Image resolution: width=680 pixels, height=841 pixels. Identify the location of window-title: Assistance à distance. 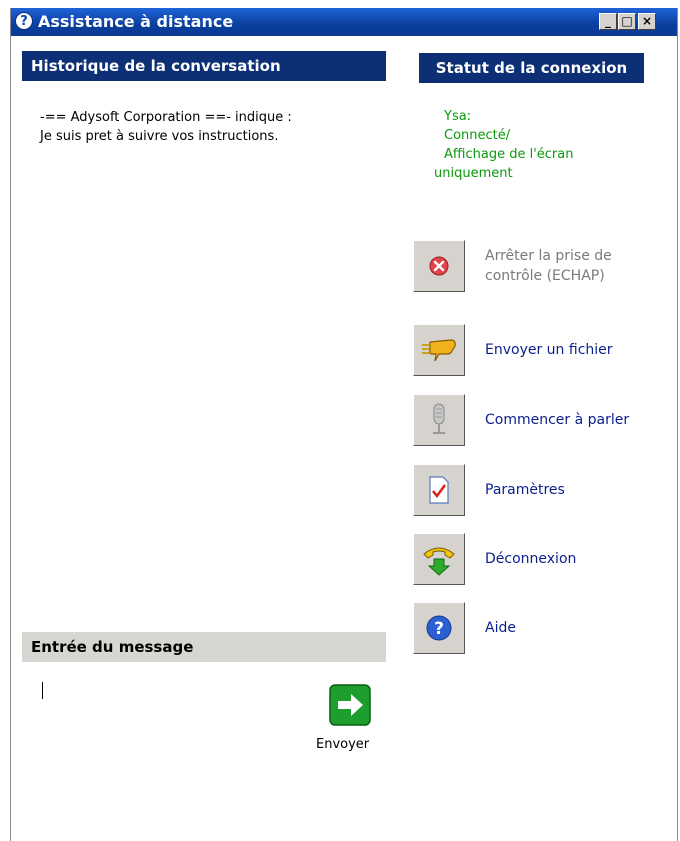
(136, 21).